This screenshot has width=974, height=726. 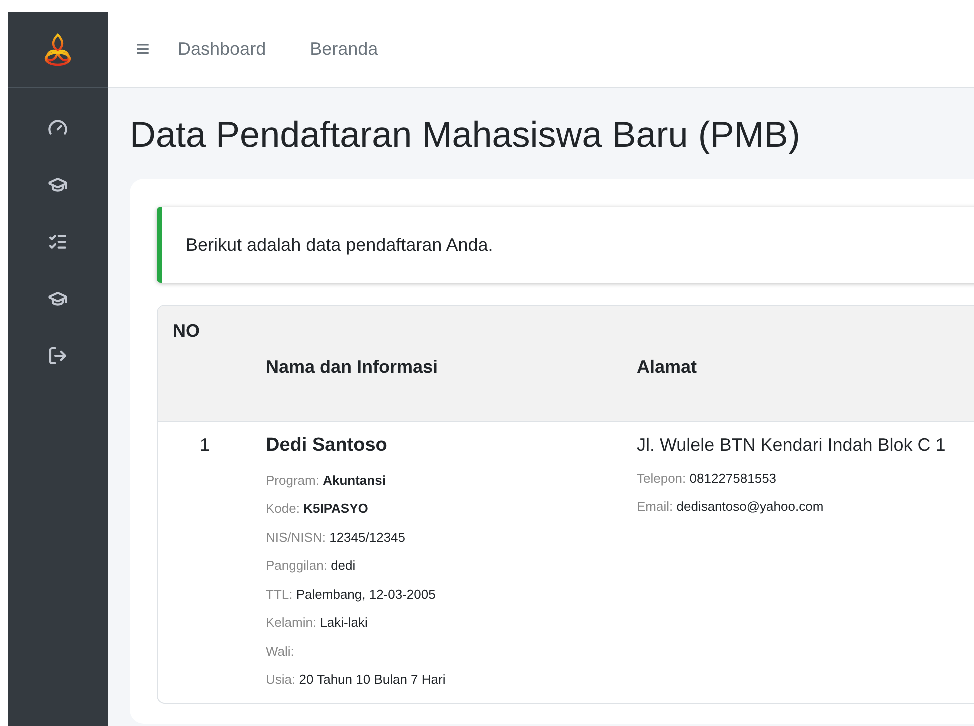 I want to click on nav-link: Dashboard, so click(x=222, y=49).